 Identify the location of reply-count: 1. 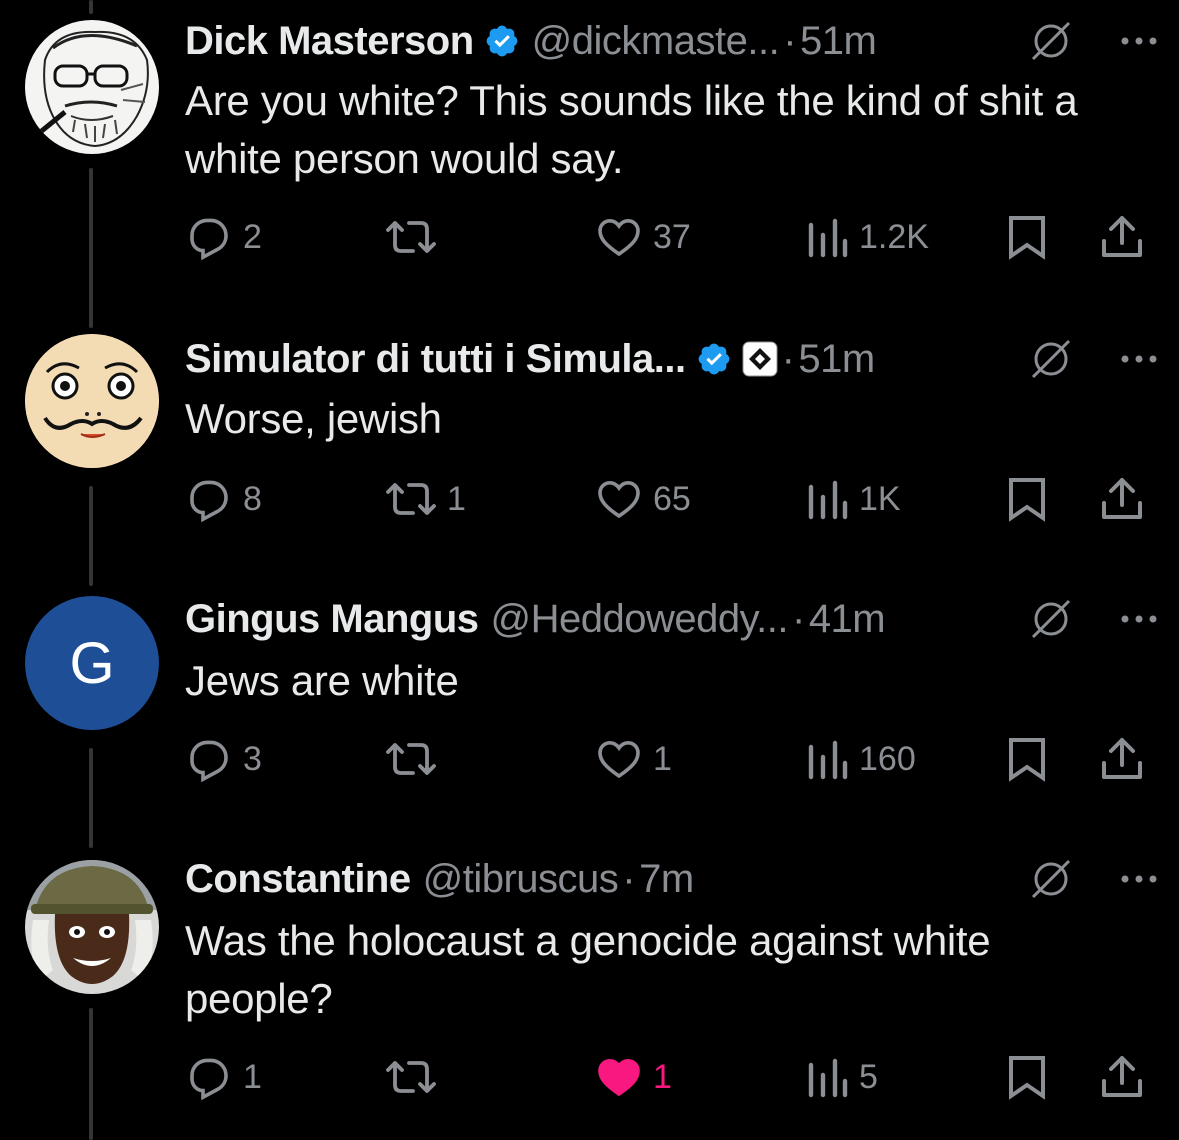
(252, 1076).